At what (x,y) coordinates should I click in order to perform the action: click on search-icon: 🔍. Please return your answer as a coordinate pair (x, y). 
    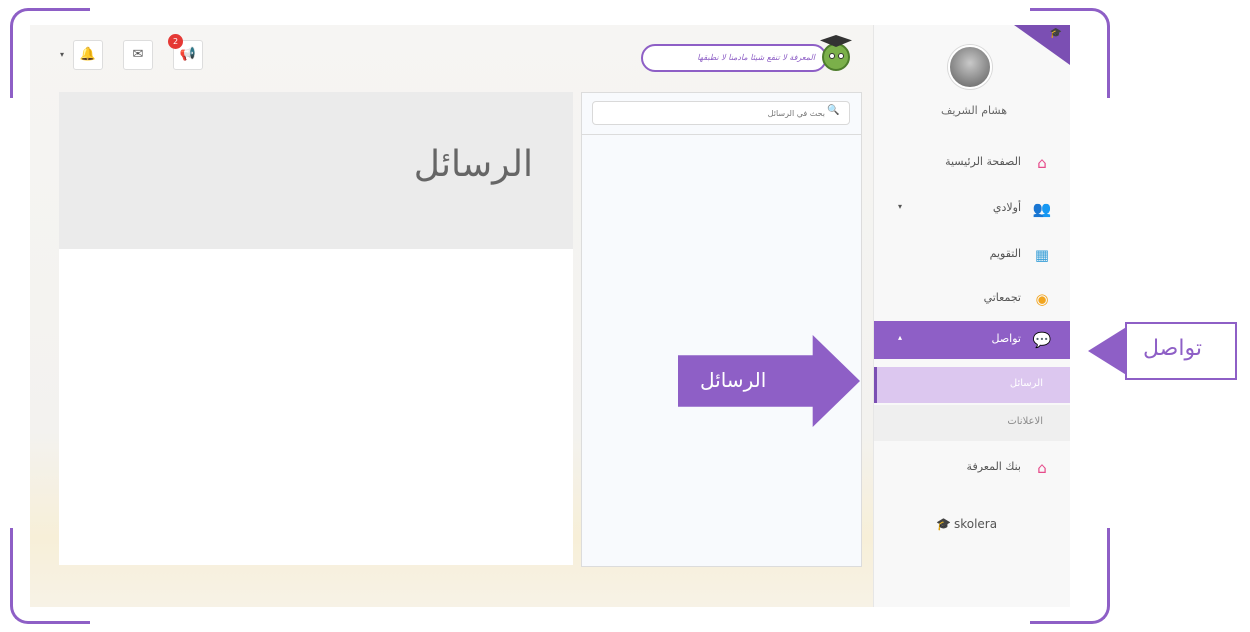
    Looking at the image, I should click on (833, 110).